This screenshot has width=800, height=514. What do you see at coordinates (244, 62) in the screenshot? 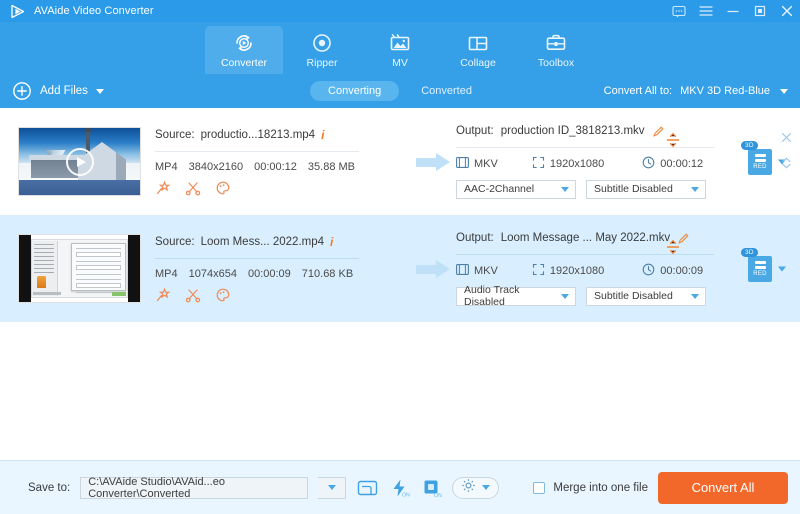
I see `tab-converter-label: Converter` at bounding box center [244, 62].